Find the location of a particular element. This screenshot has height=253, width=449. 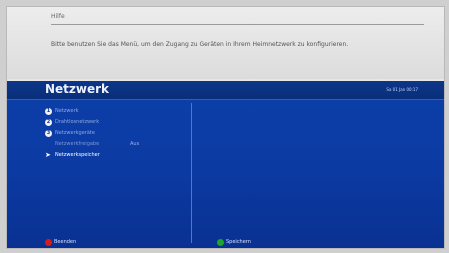

date-time: Sa 01 Jan 00:17 is located at coordinates (402, 89).